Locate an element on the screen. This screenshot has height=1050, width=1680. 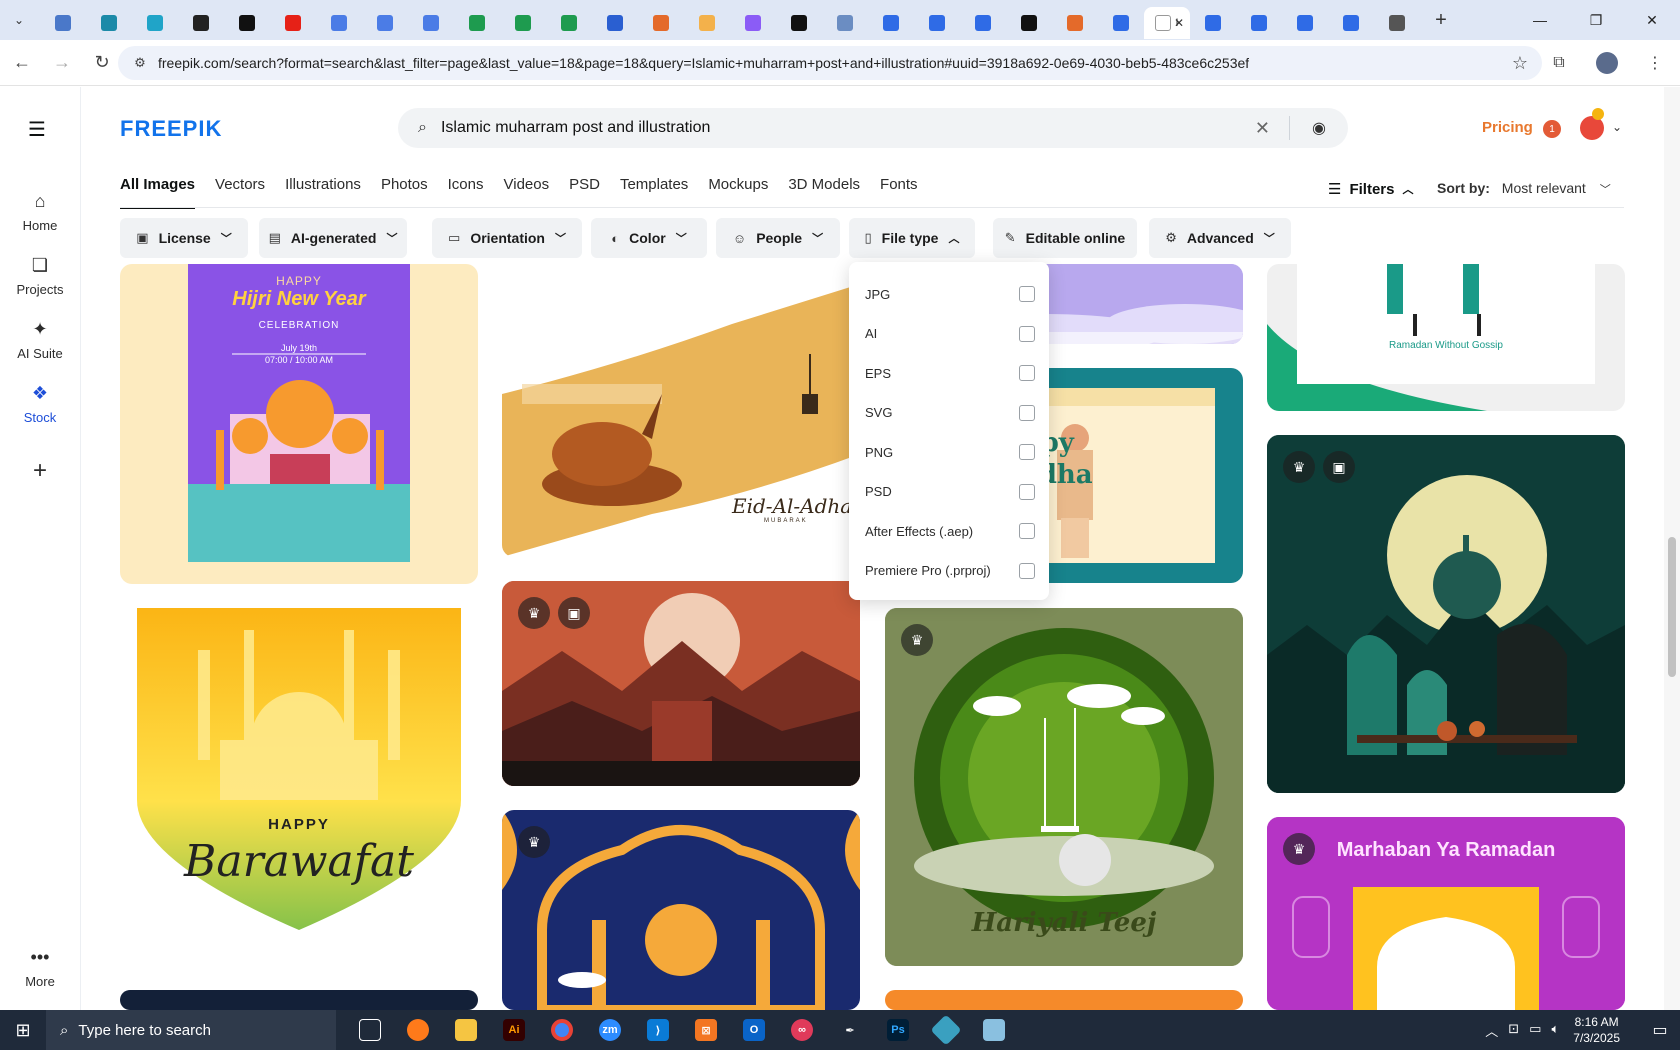
app-notes-icon is located at coordinates (994, 1030).